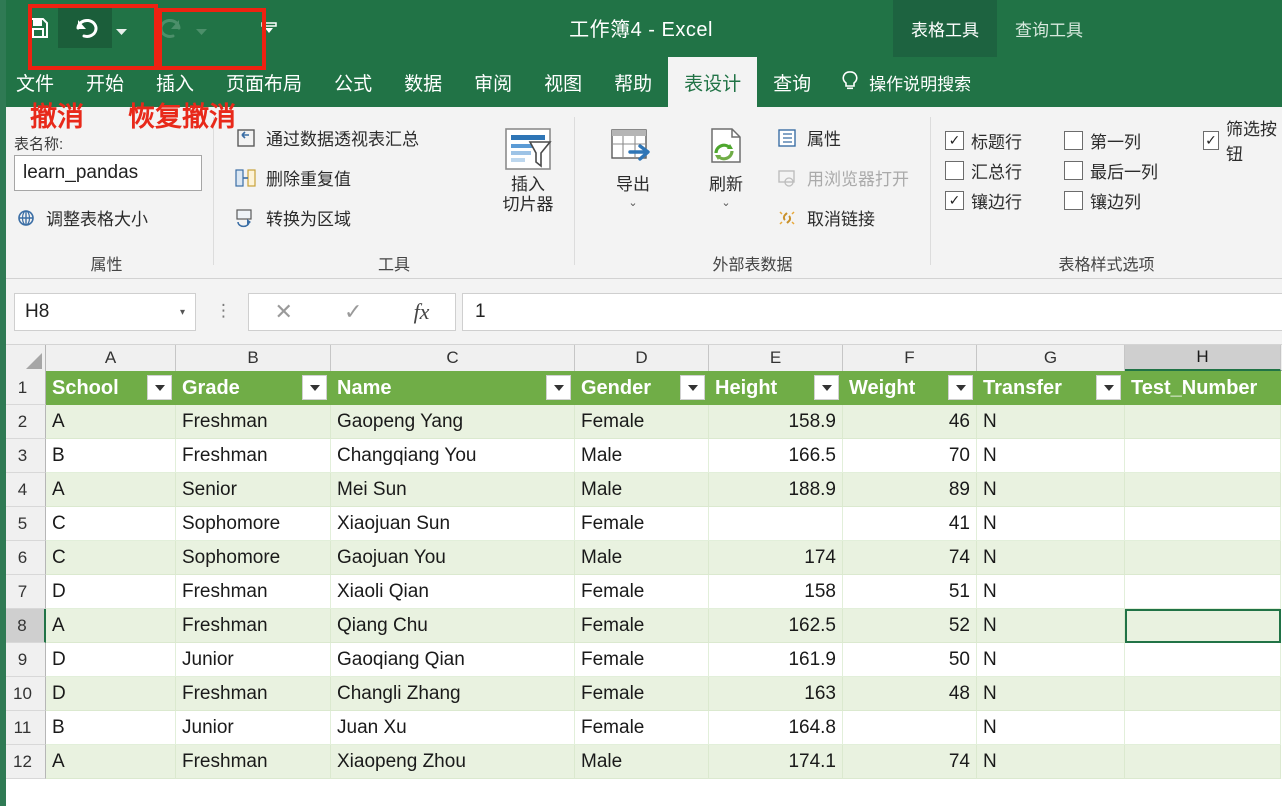 This screenshot has height=812, width=1282. Describe the element at coordinates (1111, 200) in the screenshot. I see `checkbox-banded-columns: 镶边列` at that location.